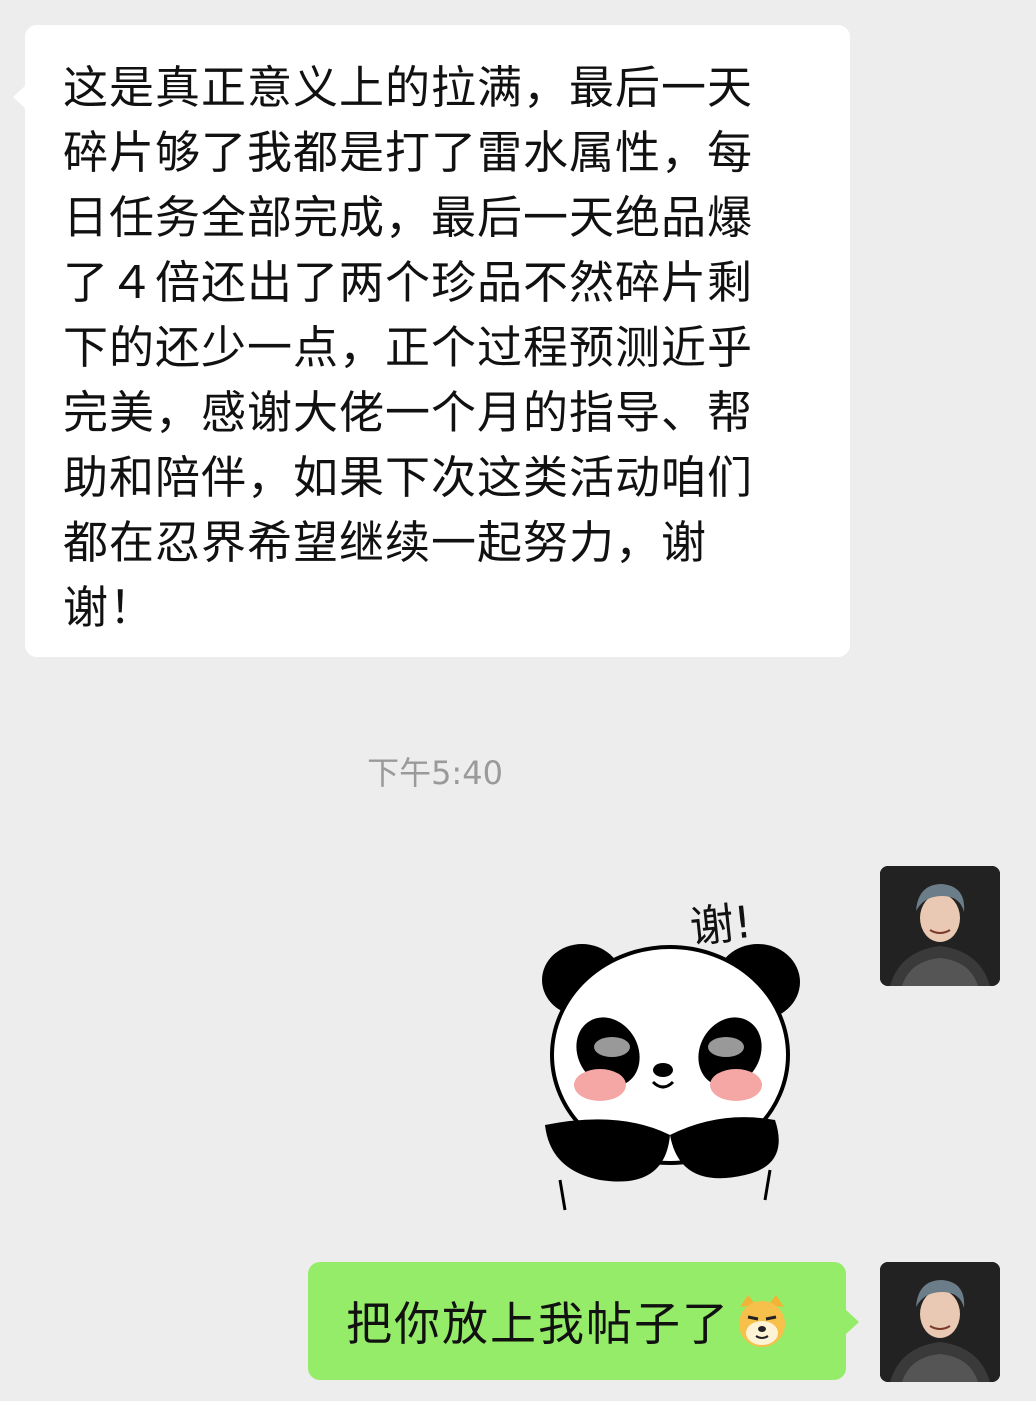  What do you see at coordinates (435, 773) in the screenshot?
I see `message-timestamp: 下午5:40` at bounding box center [435, 773].